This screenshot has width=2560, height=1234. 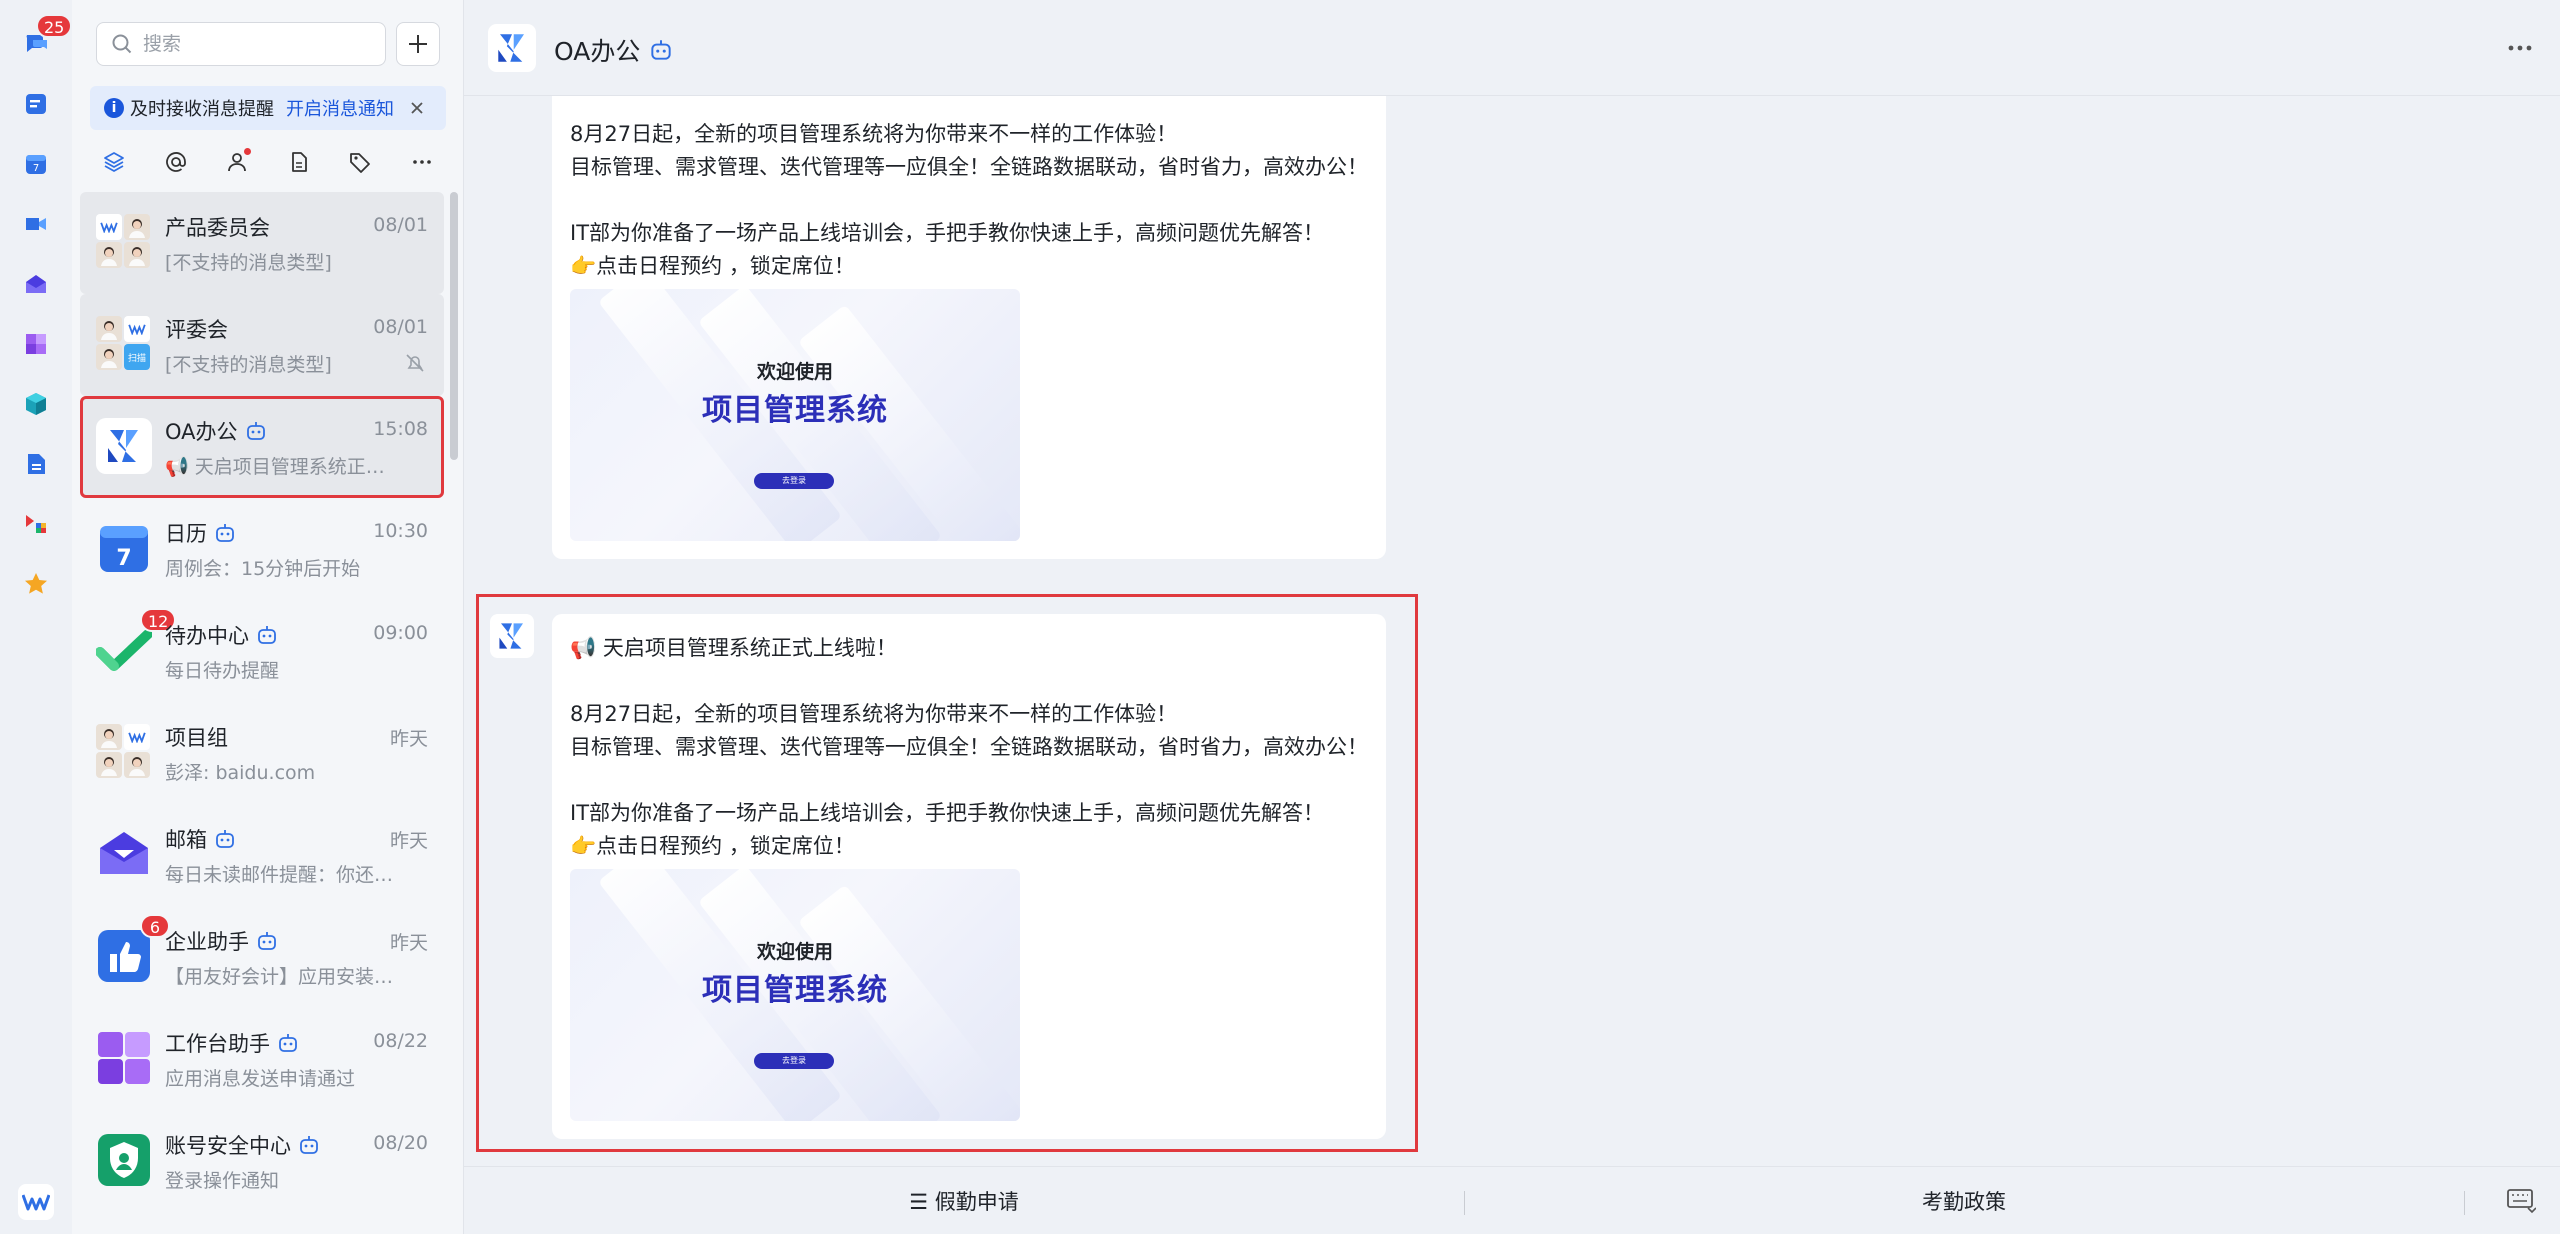 I want to click on document-icon, so click(x=299, y=162).